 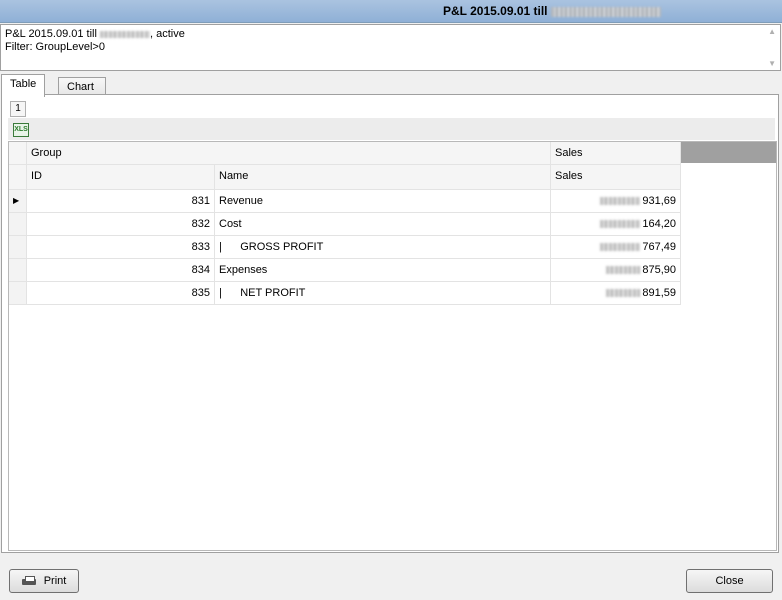 What do you see at coordinates (659, 201) in the screenshot?
I see `row-sales-value: 931,69` at bounding box center [659, 201].